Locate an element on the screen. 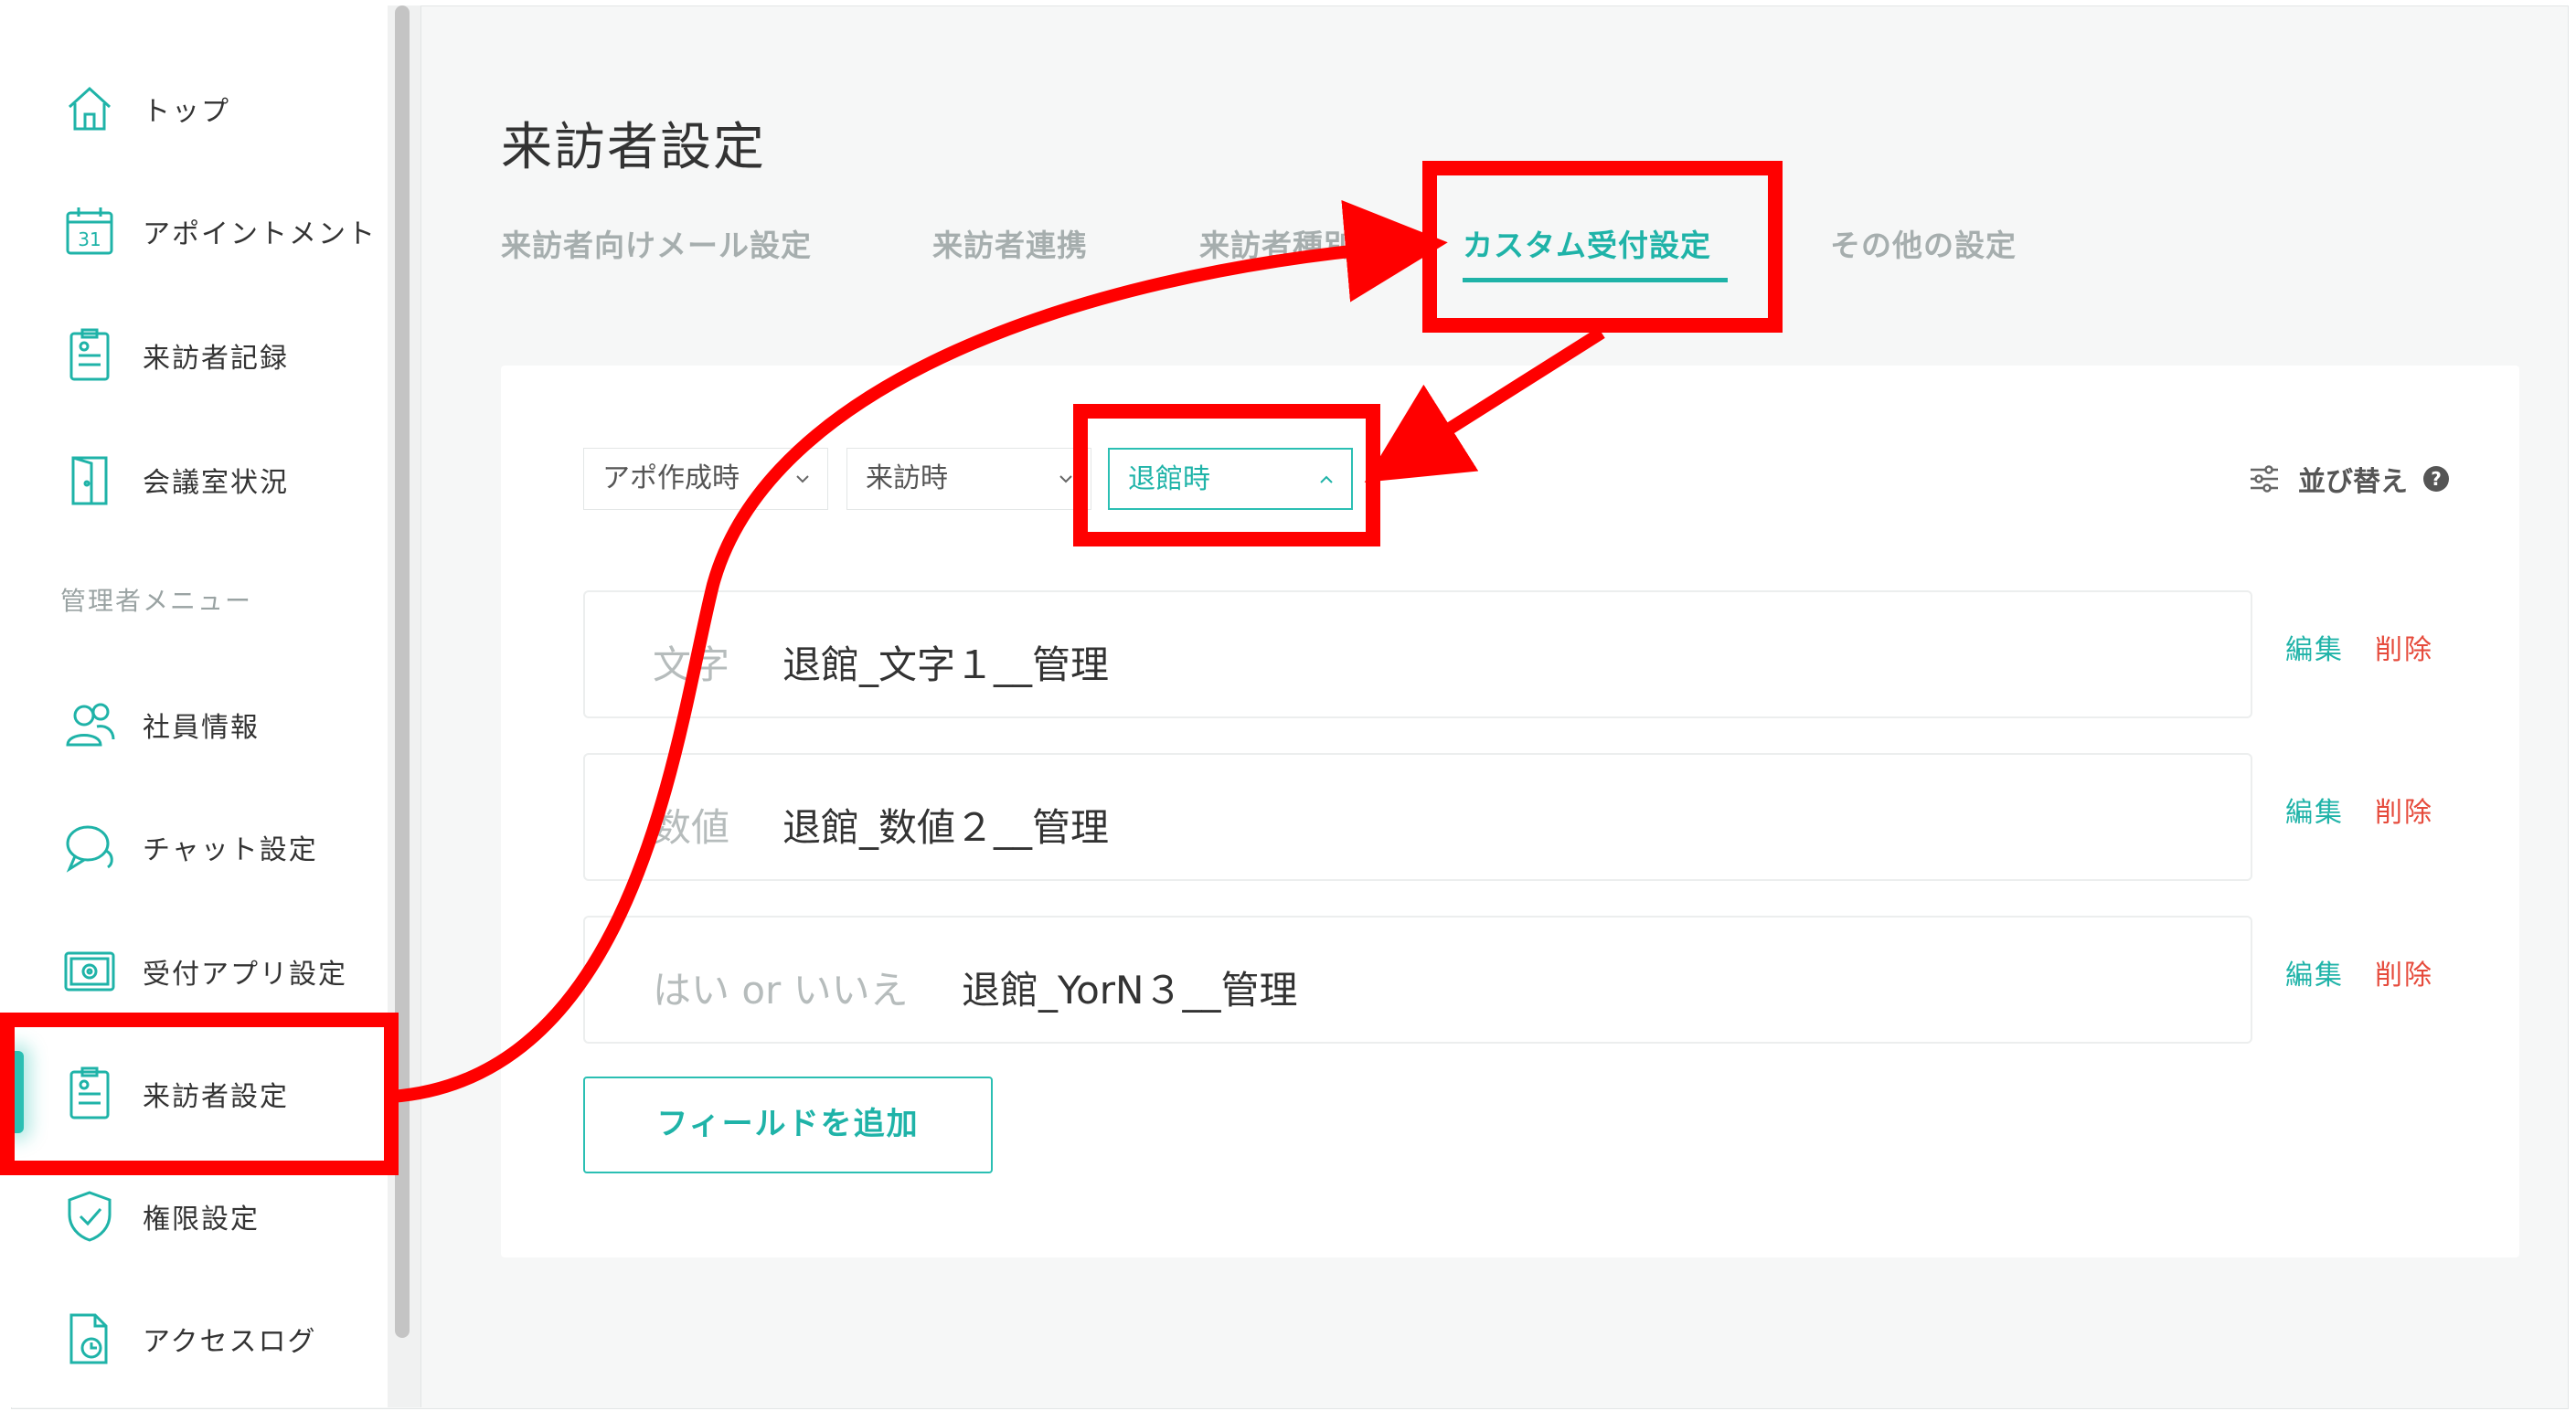  highlight-box-select is located at coordinates (1226, 475).